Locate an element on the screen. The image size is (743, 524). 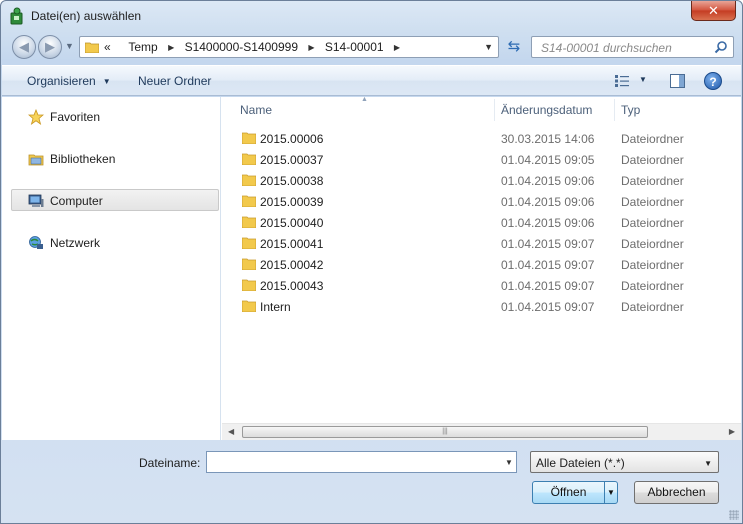
breadcrumb-overflow: « is located at coordinates (107, 47).